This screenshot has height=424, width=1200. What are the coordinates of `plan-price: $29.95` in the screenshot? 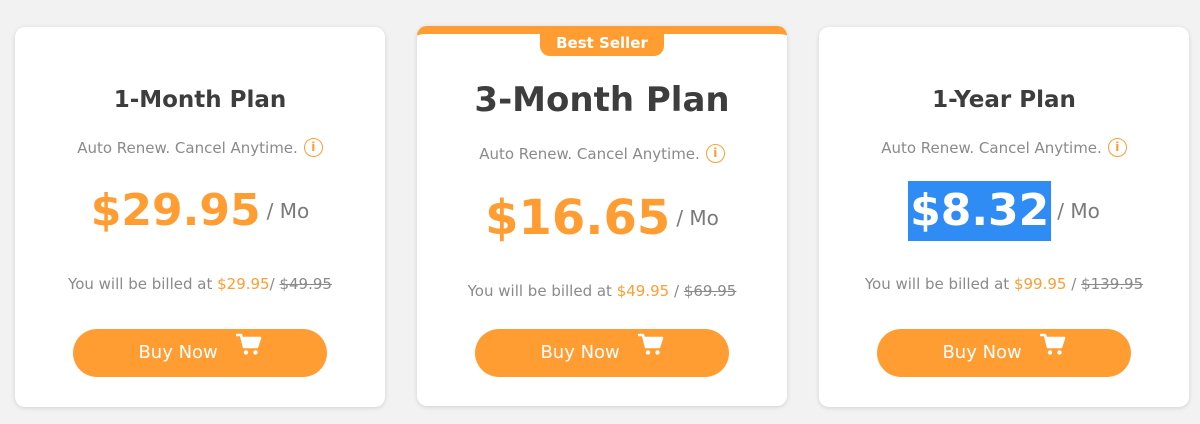 It's located at (175, 210).